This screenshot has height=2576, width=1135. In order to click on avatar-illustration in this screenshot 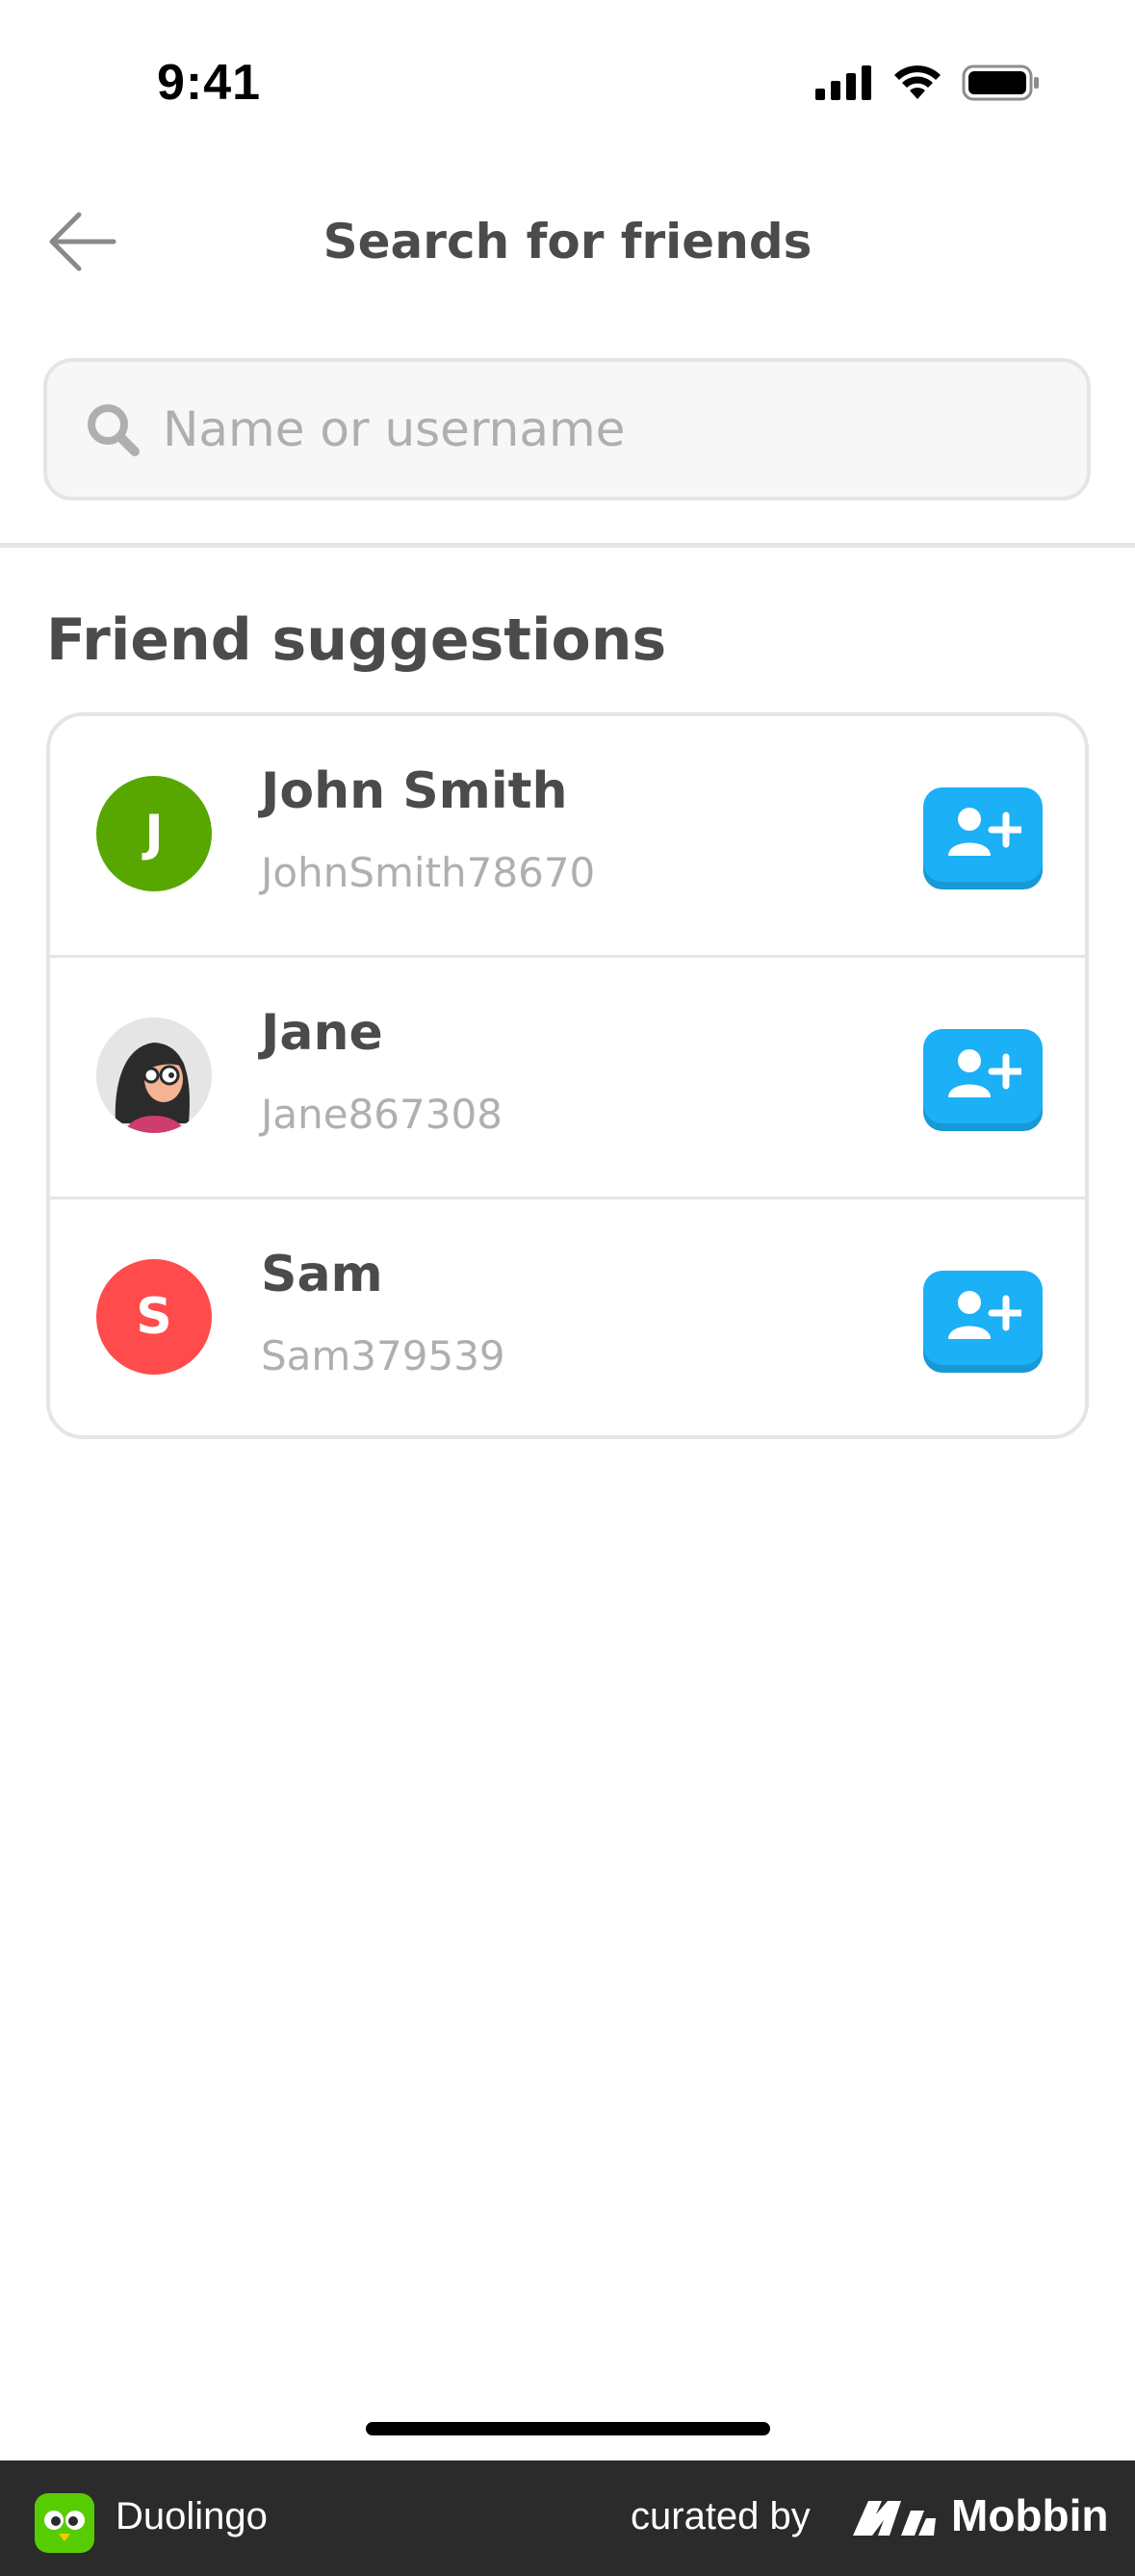, I will do `click(154, 1076)`.